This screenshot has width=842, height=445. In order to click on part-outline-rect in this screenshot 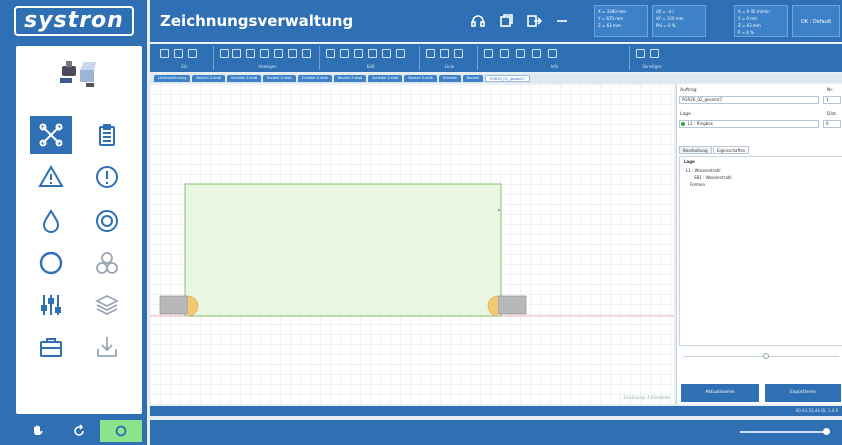, I will do `click(343, 250)`.